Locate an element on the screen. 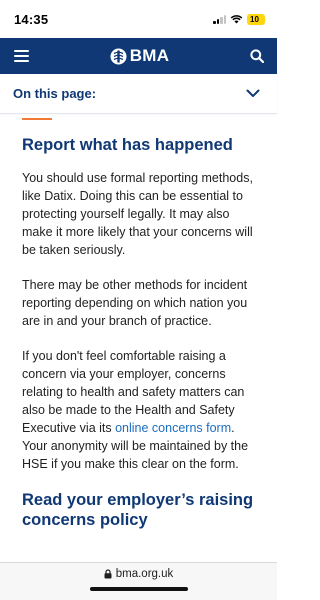  url-row: bma.org.uk is located at coordinates (139, 574).